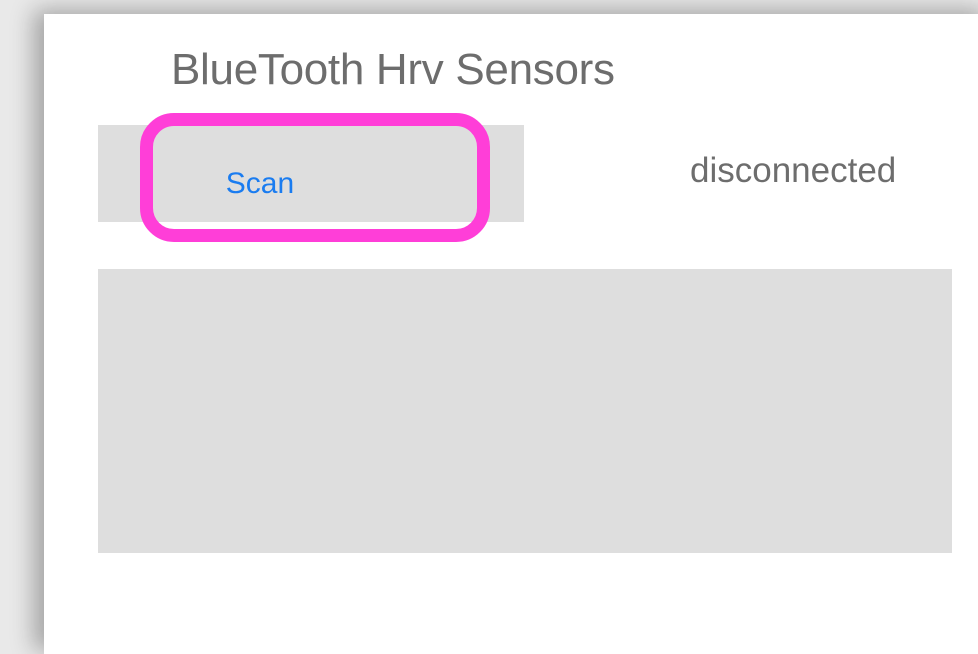  What do you see at coordinates (315, 177) in the screenshot?
I see `scan-button: Scan` at bounding box center [315, 177].